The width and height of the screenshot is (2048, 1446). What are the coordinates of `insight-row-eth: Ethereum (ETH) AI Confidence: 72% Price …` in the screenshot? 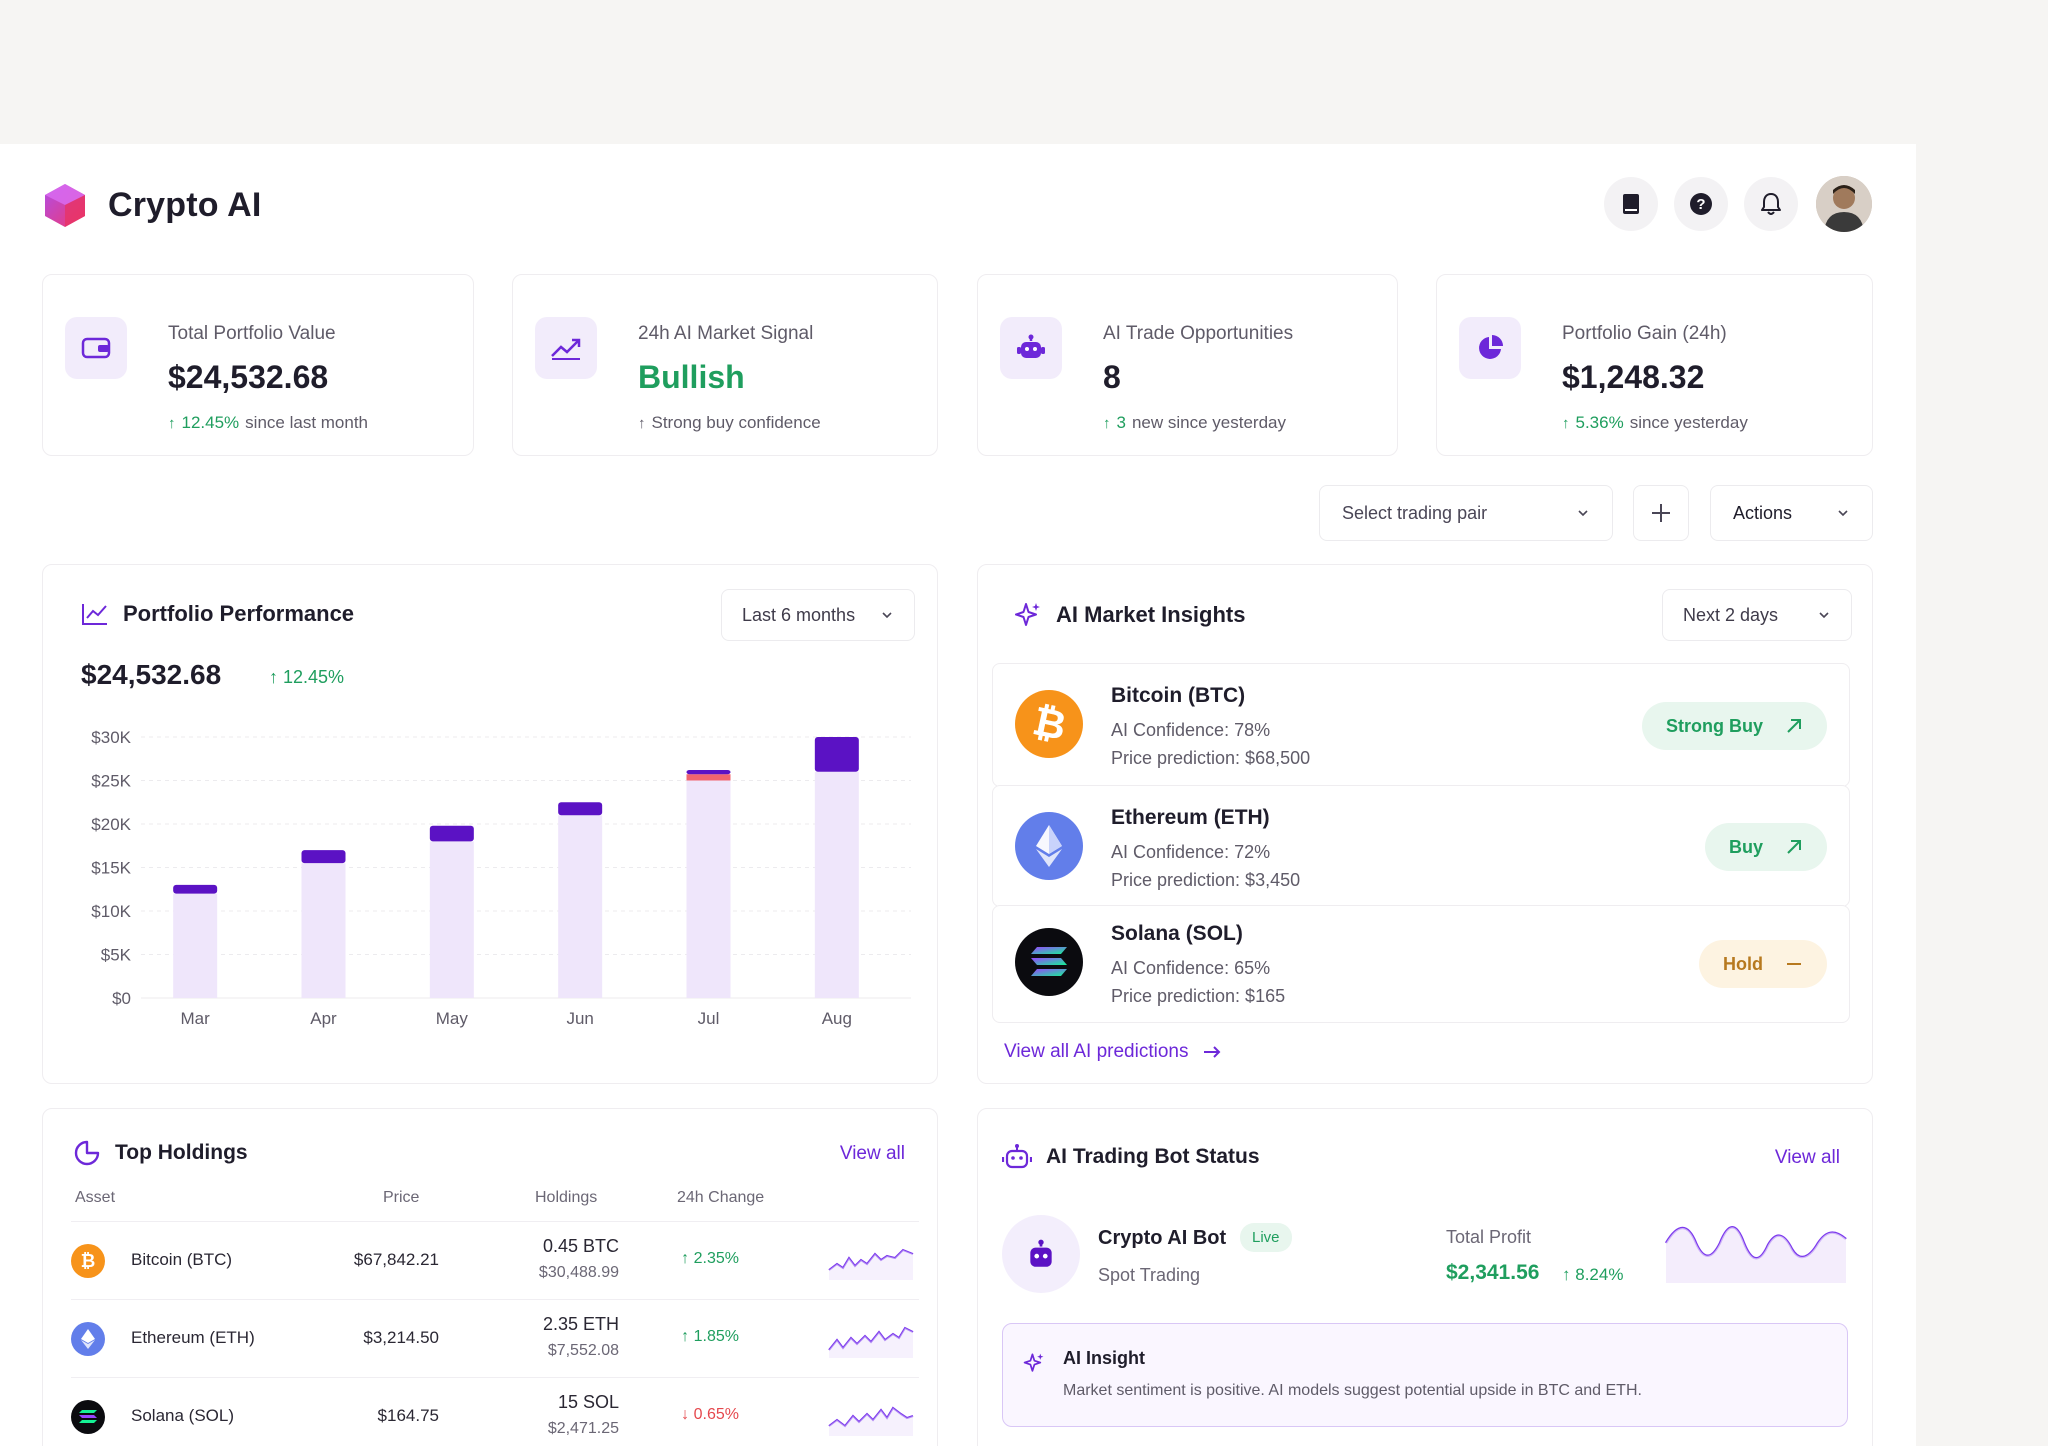 It's located at (1421, 846).